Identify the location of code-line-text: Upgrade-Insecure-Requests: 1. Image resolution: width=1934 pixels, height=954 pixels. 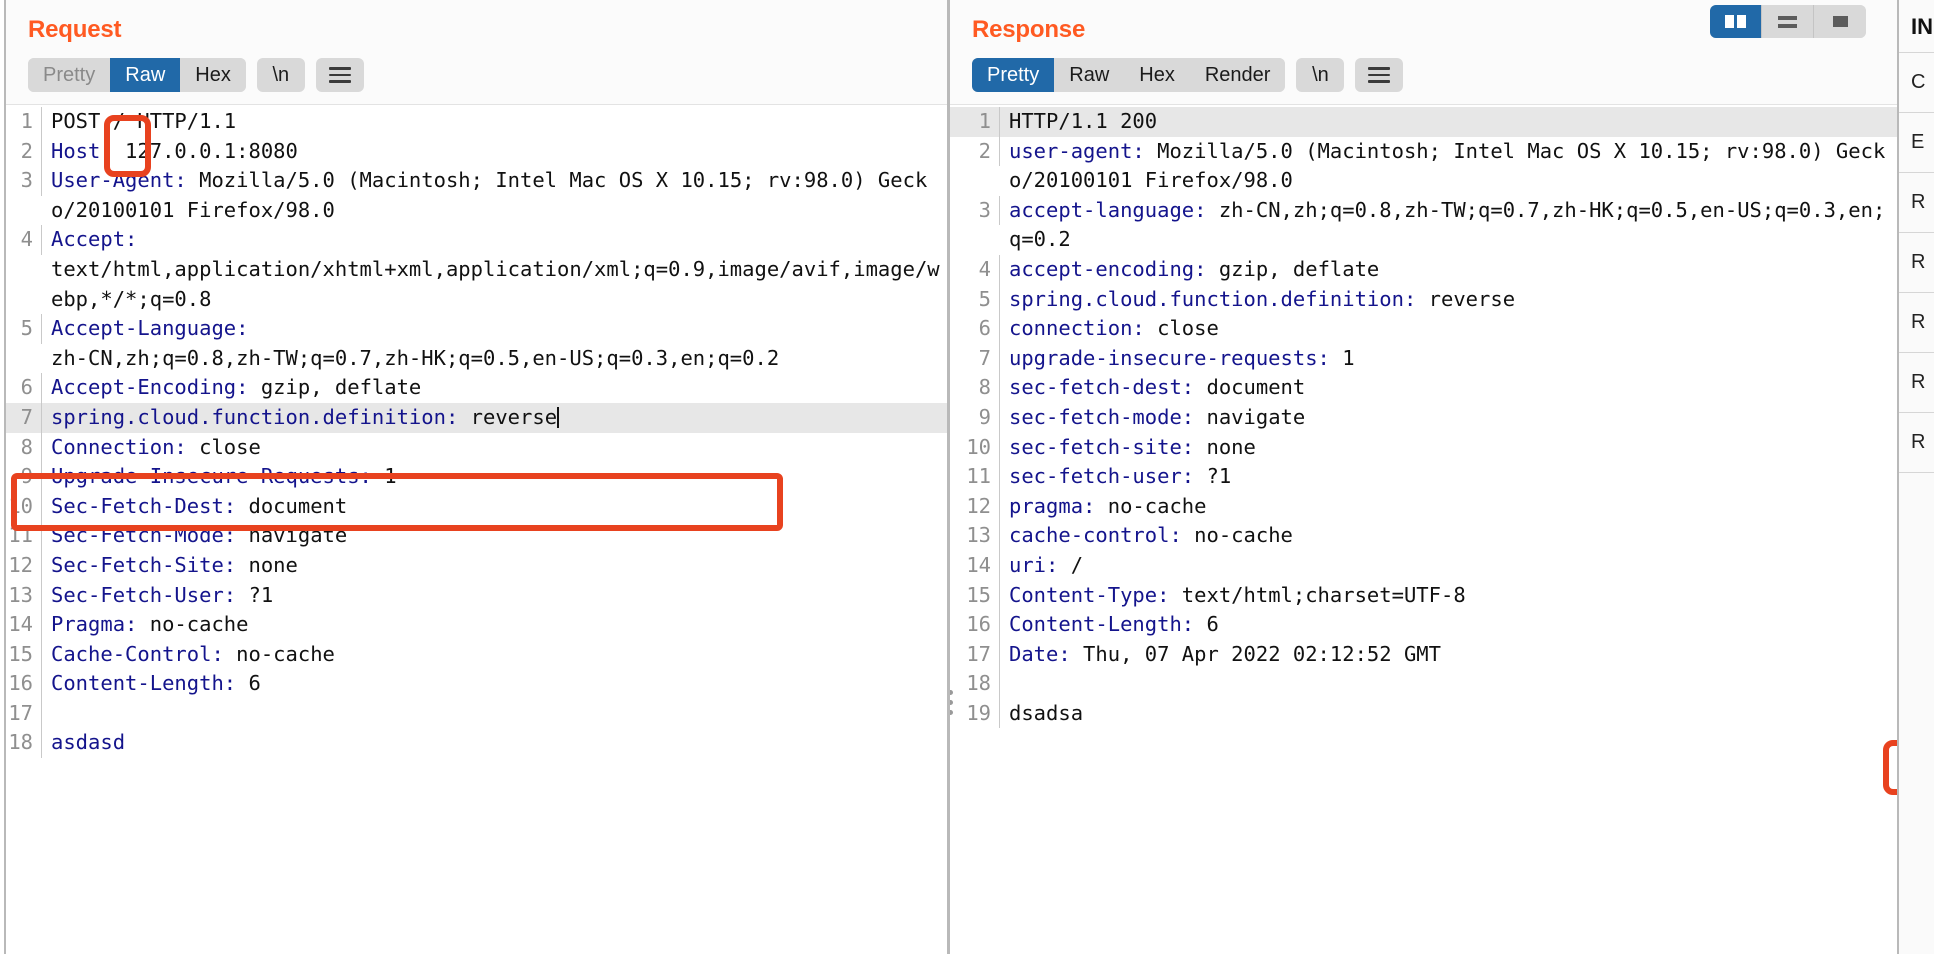
(494, 477).